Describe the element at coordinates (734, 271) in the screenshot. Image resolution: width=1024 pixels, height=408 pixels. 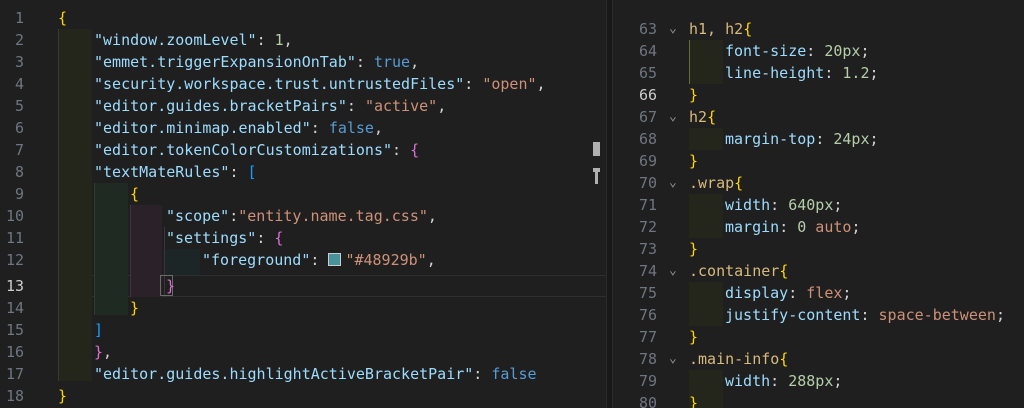
I see `token: .container` at that location.